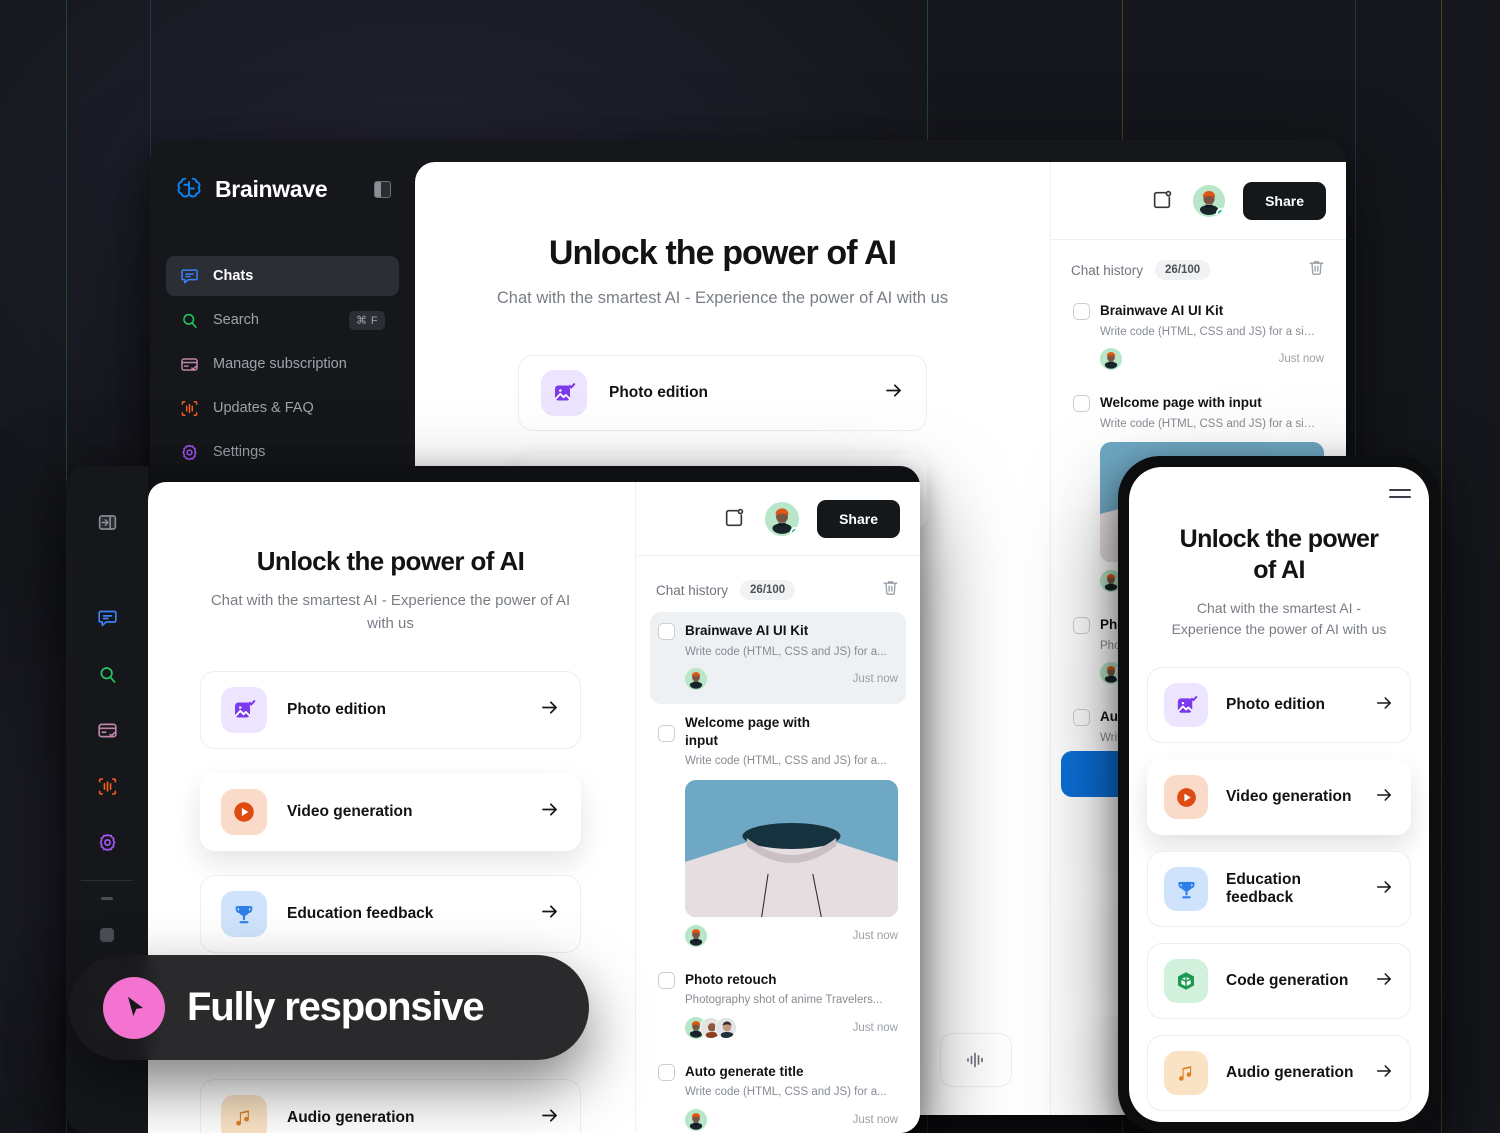  I want to click on action-card-label: Code generation, so click(1287, 981).